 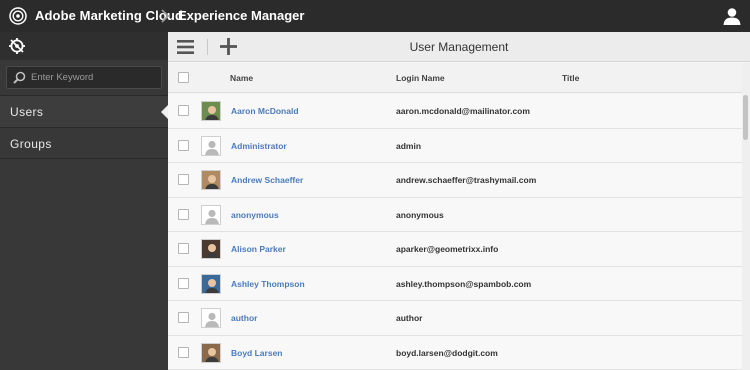 What do you see at coordinates (375, 16) in the screenshot?
I see `global-header: Adobe Marketing Cloud Experience Manager` at bounding box center [375, 16].